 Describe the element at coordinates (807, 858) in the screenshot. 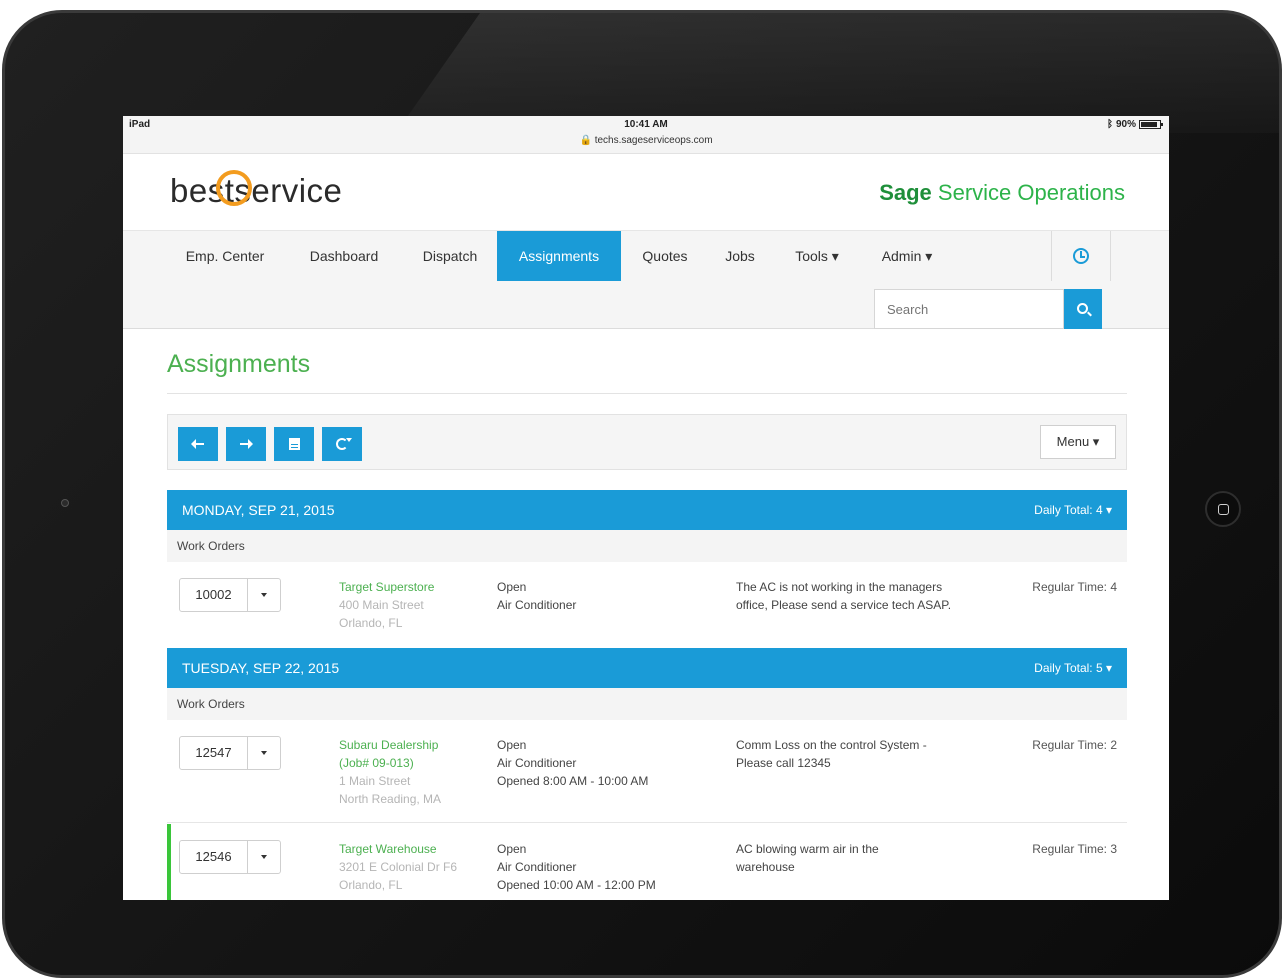

I see `order-description: AC blowing warm air in the warehouse` at that location.